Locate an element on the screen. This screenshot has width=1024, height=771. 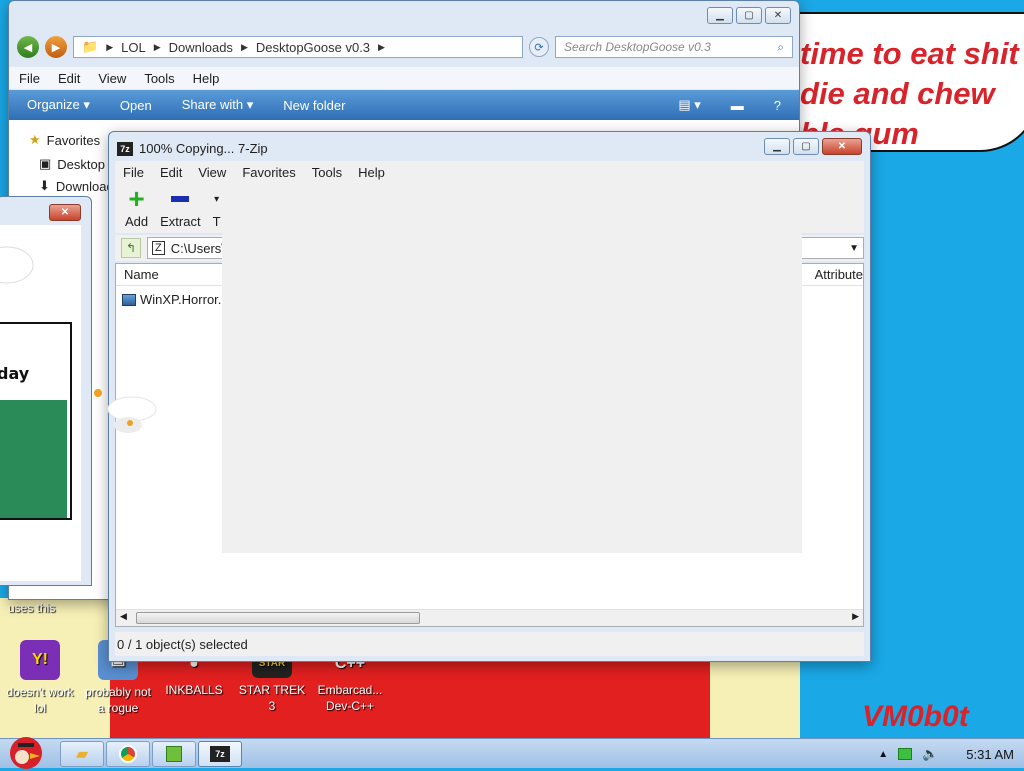
folder-up-icon: ↰ is located at coordinates (131, 248).